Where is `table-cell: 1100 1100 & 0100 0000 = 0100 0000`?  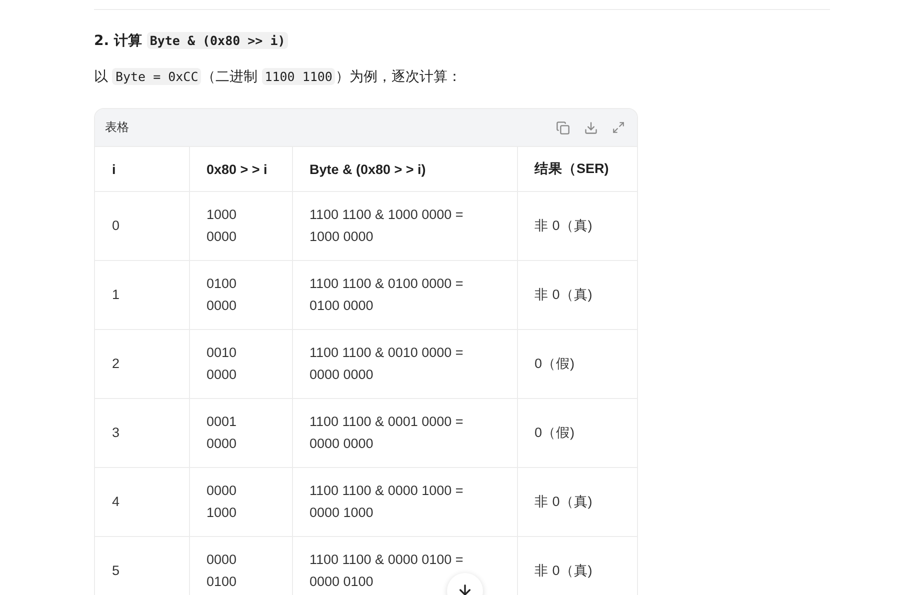 table-cell: 1100 1100 & 0100 0000 = 0100 0000 is located at coordinates (404, 295).